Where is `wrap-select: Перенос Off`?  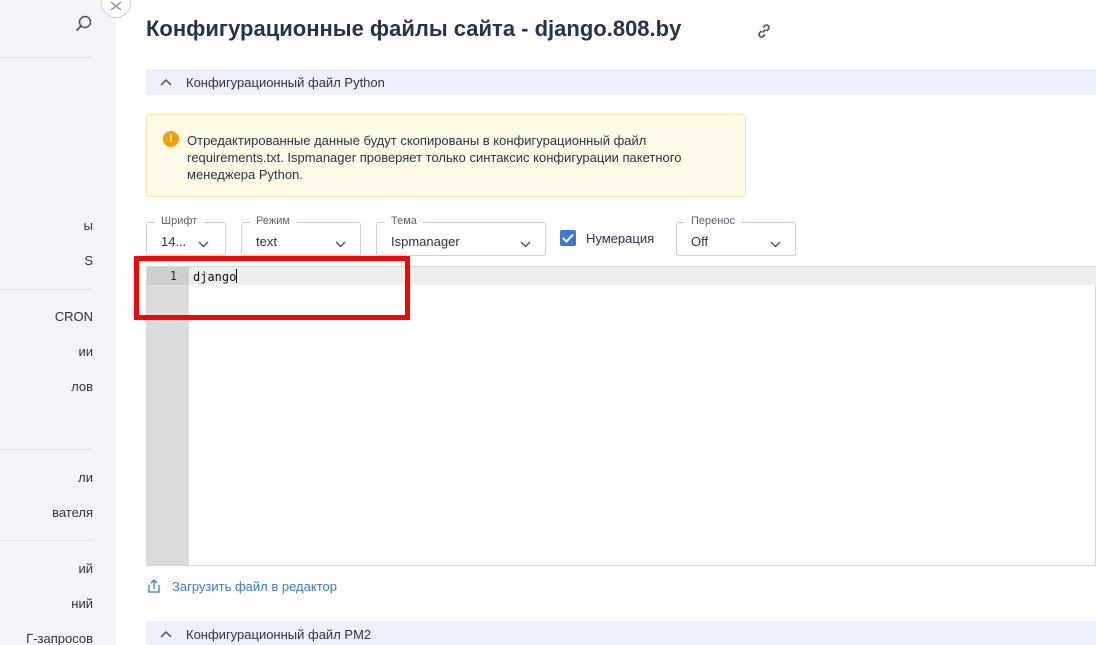
wrap-select: Перенос Off is located at coordinates (736, 235).